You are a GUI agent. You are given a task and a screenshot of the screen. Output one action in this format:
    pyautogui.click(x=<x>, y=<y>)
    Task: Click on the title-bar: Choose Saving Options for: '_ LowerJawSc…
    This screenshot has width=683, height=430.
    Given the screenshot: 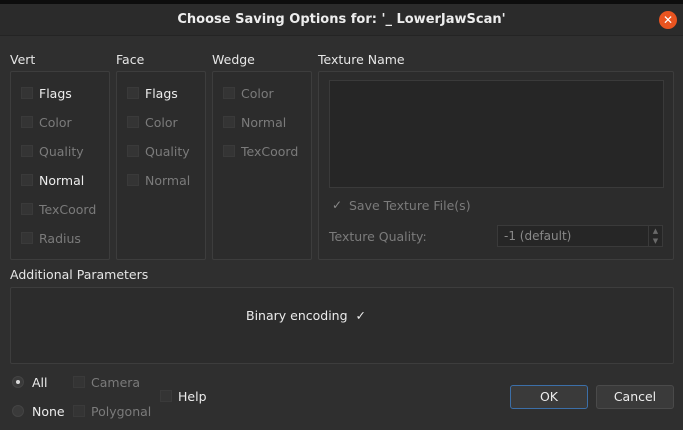 What is the action you would take?
    pyautogui.click(x=341, y=20)
    